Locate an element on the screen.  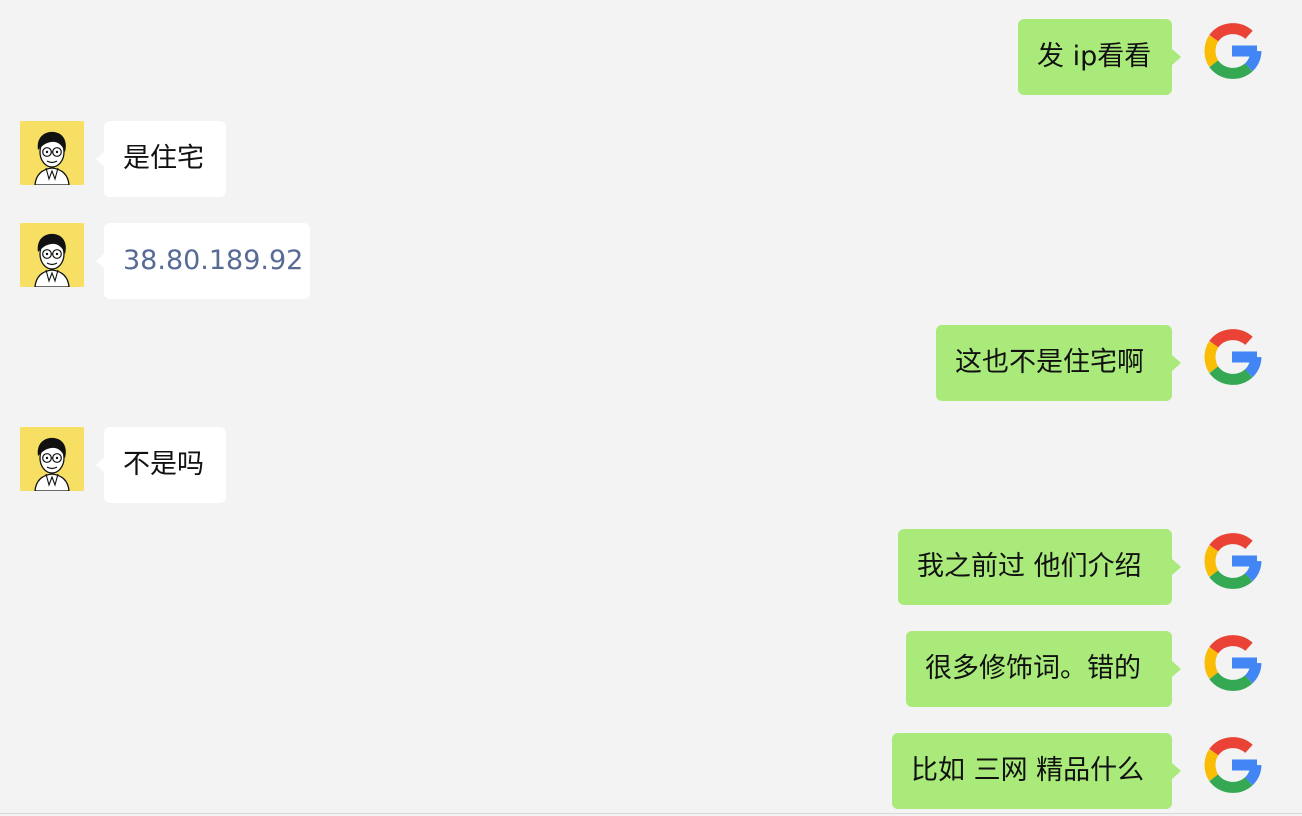
message-bubble: 很多修饰词。错的 is located at coordinates (1039, 669).